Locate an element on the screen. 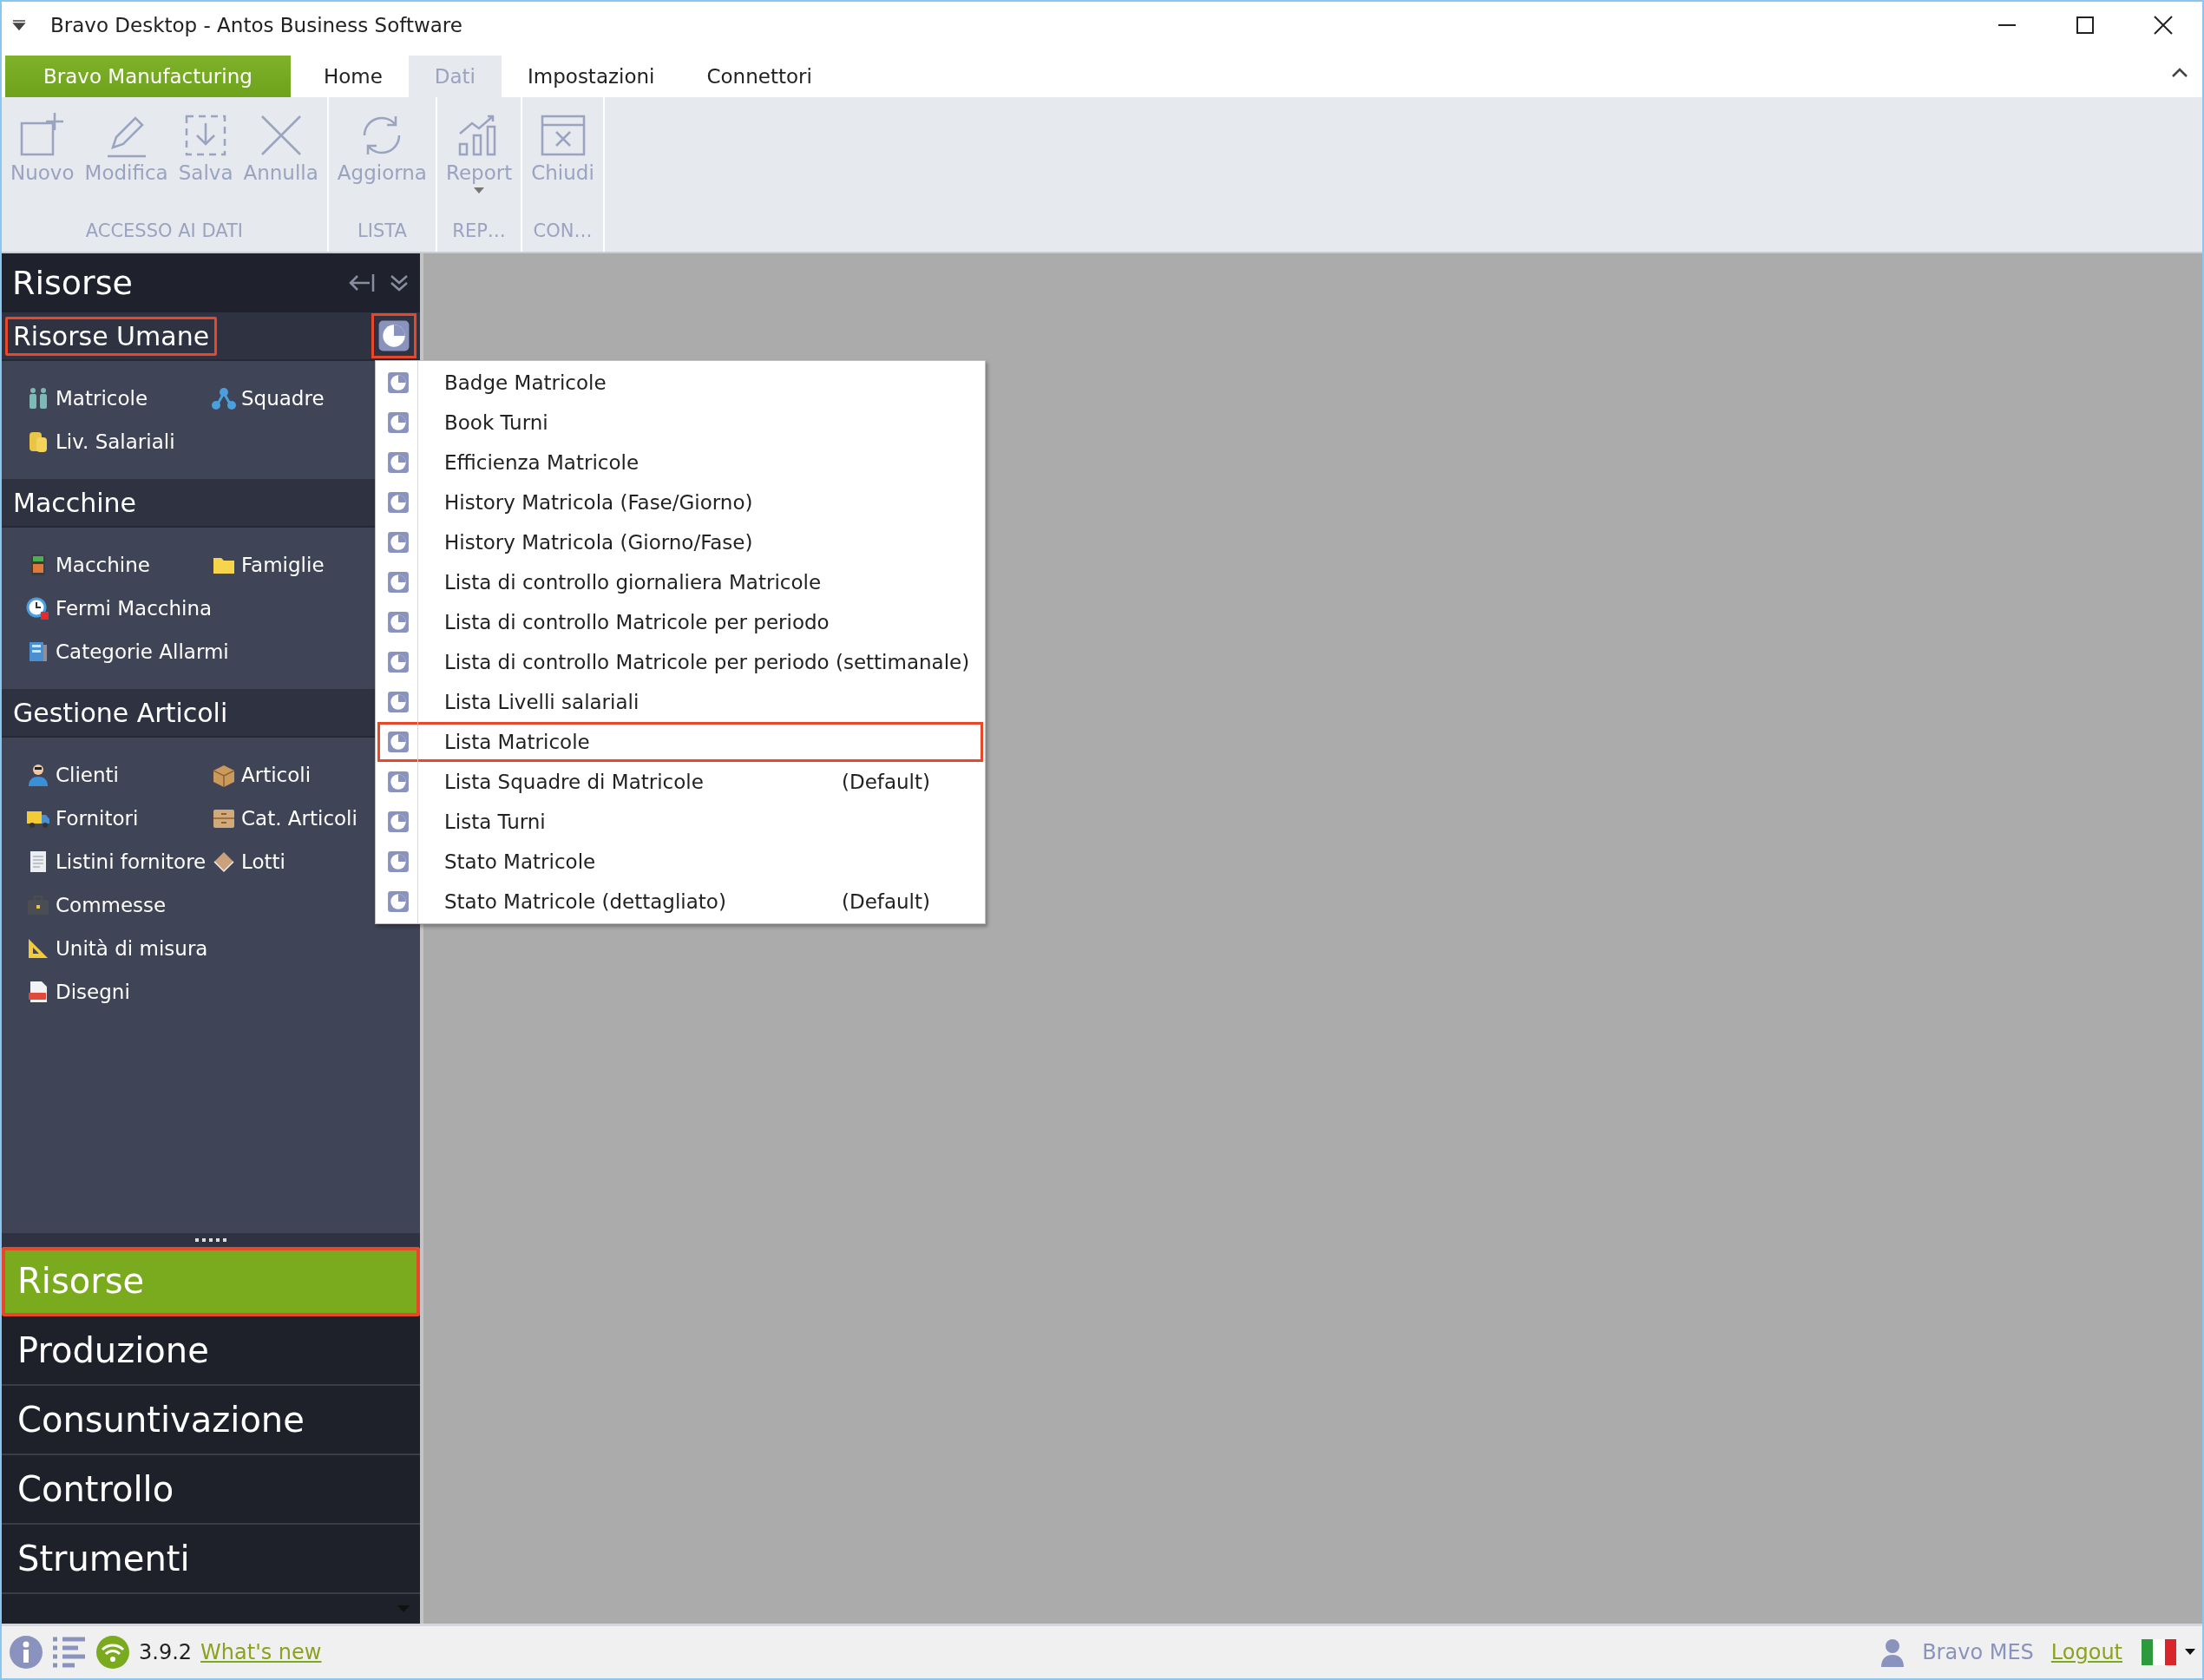 The height and width of the screenshot is (1680, 2204). ribbon-tab: Connettori is located at coordinates (759, 76).